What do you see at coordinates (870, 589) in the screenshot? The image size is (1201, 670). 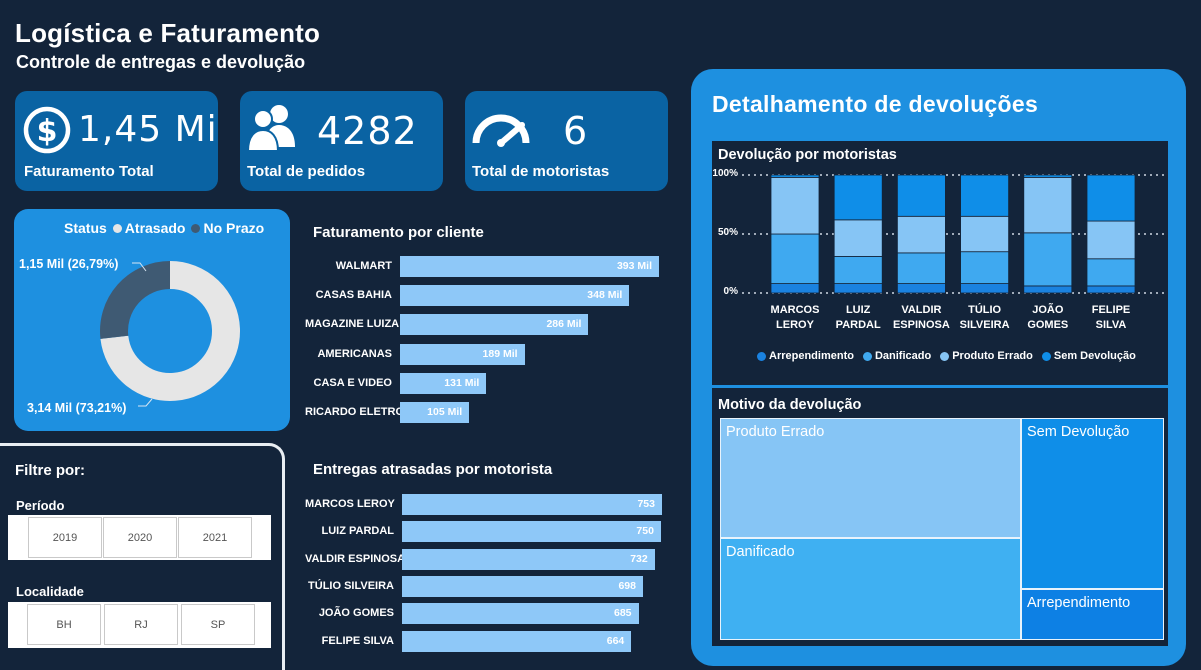 I see `treemap-danificado: Danificado` at bounding box center [870, 589].